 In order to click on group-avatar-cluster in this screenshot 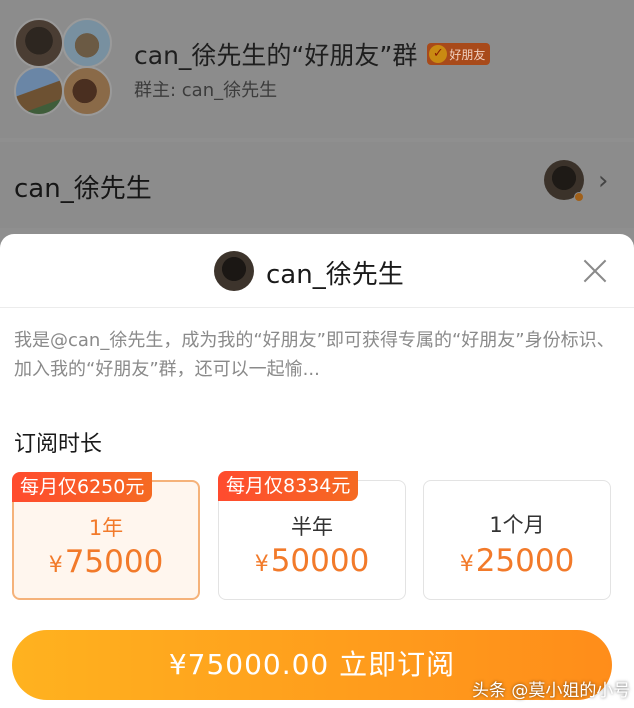, I will do `click(64, 68)`.